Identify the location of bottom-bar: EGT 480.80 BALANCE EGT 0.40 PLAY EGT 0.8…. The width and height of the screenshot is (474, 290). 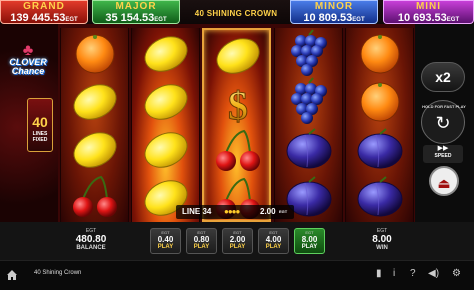
(237, 241).